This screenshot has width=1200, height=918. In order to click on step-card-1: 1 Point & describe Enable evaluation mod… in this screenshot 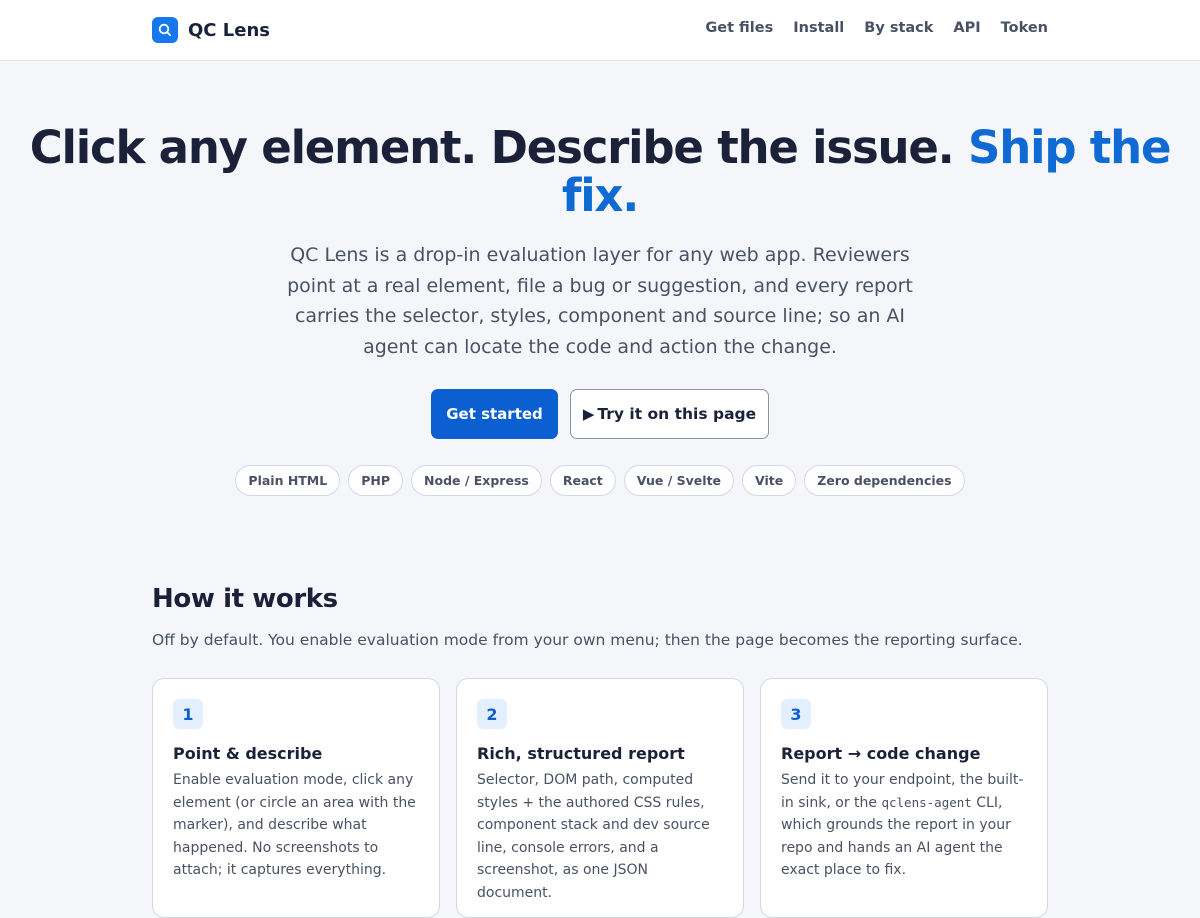, I will do `click(296, 798)`.